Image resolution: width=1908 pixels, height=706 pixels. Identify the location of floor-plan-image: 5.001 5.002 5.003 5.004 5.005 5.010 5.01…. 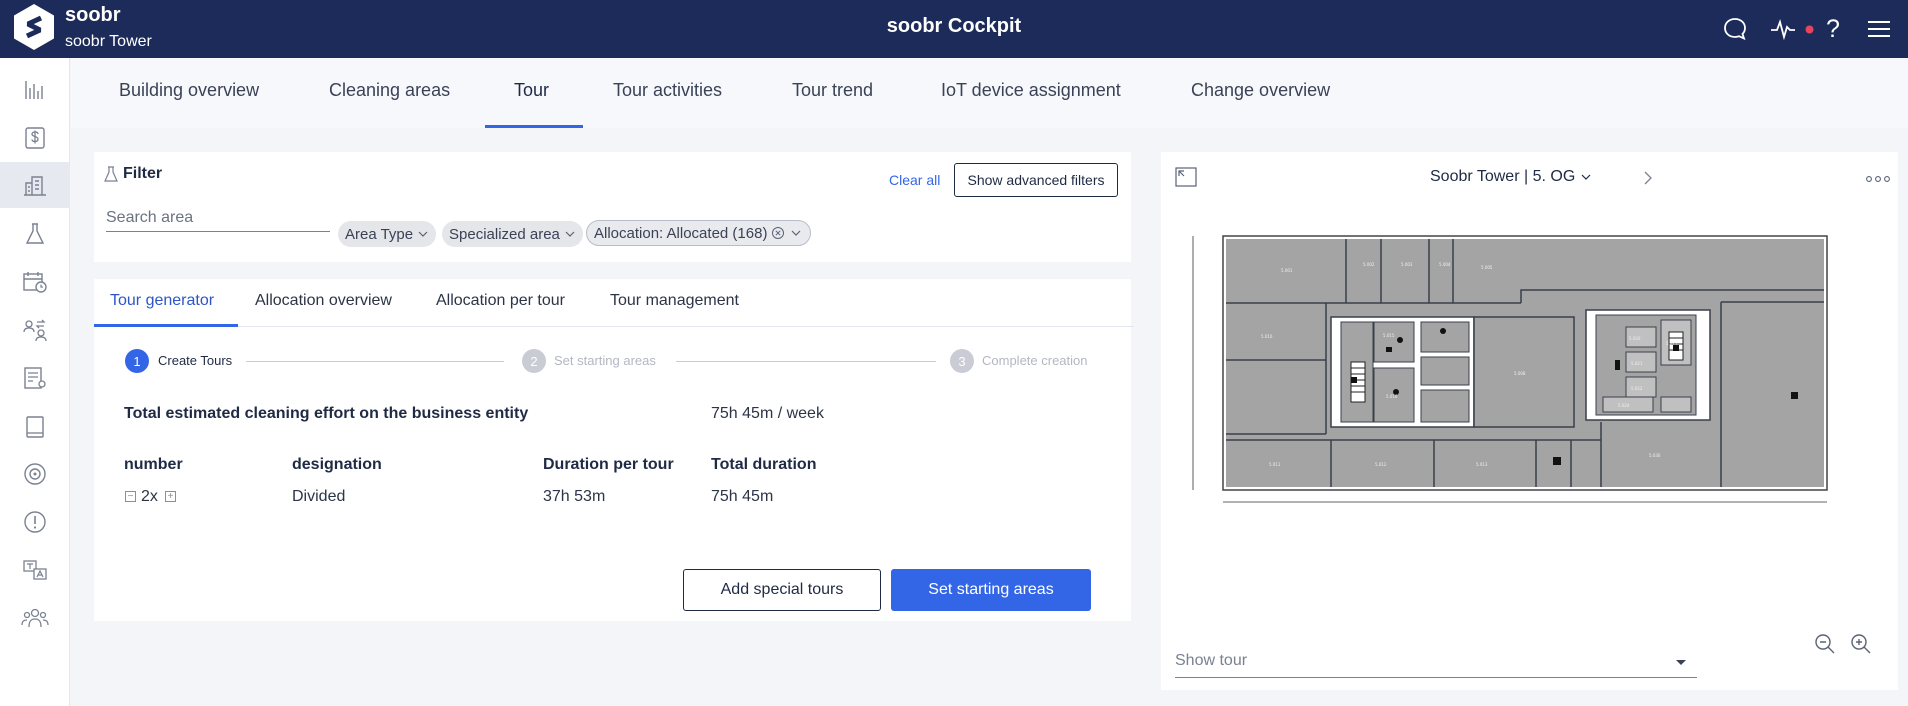
(1526, 372).